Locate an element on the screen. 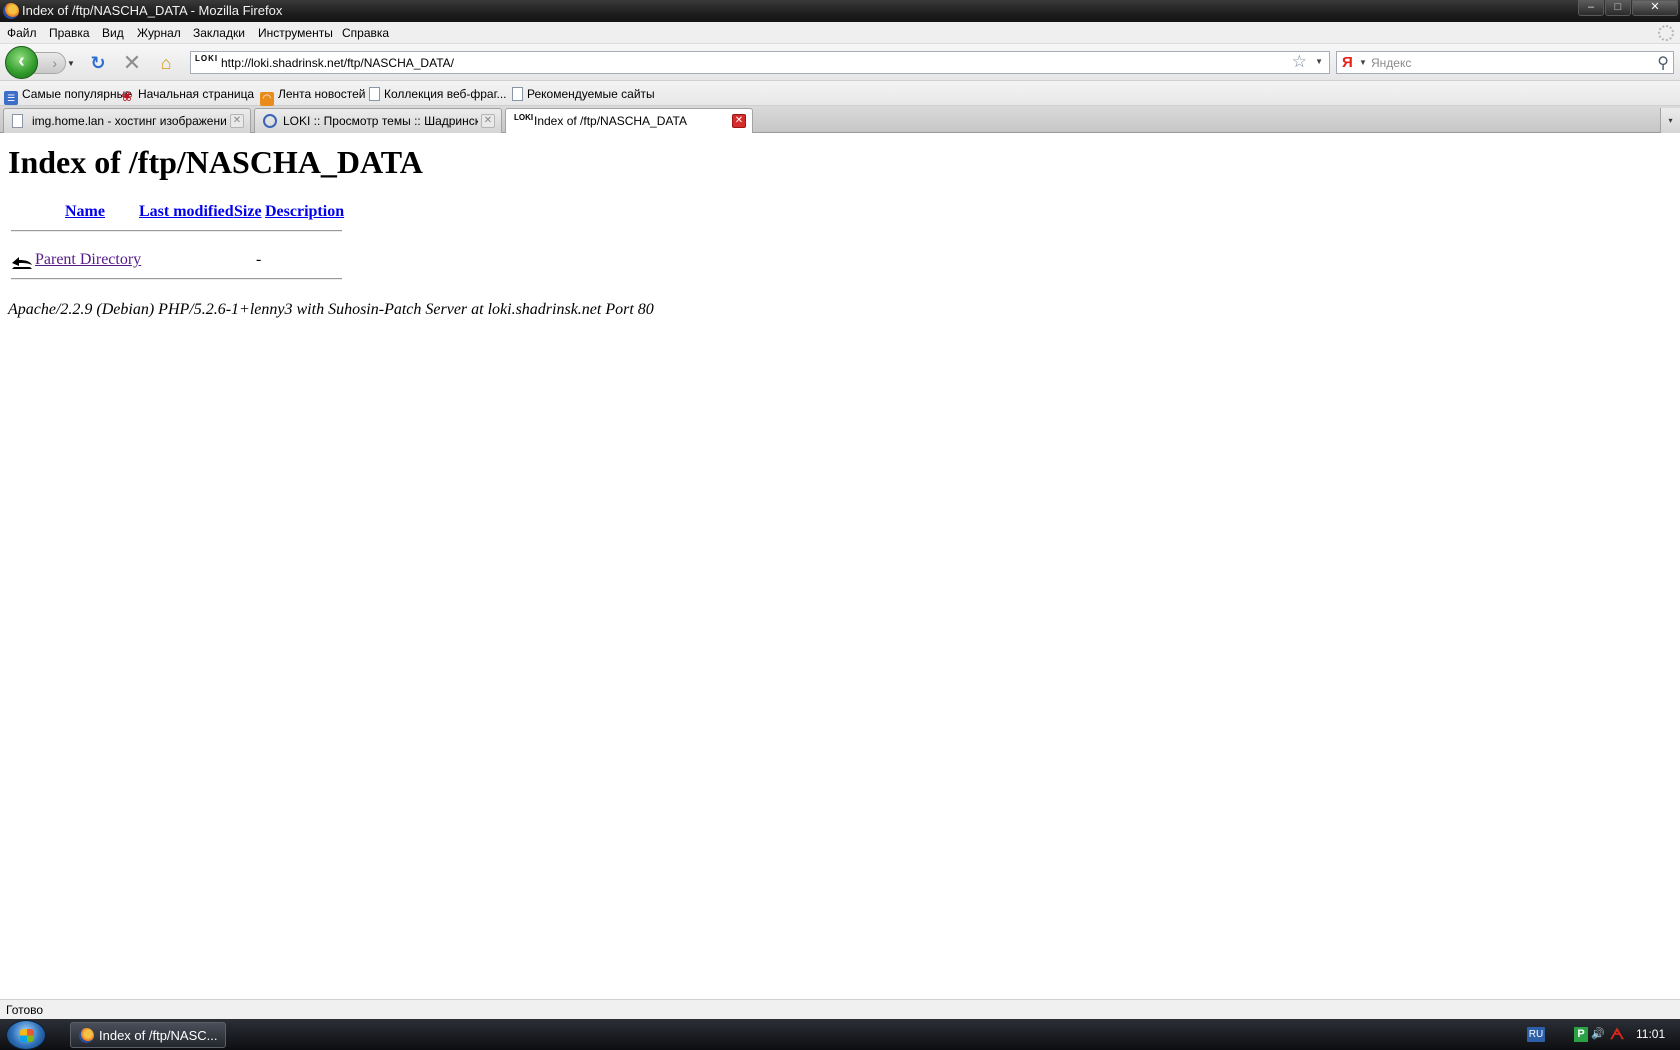  menu-history: Журнал is located at coordinates (159, 33).